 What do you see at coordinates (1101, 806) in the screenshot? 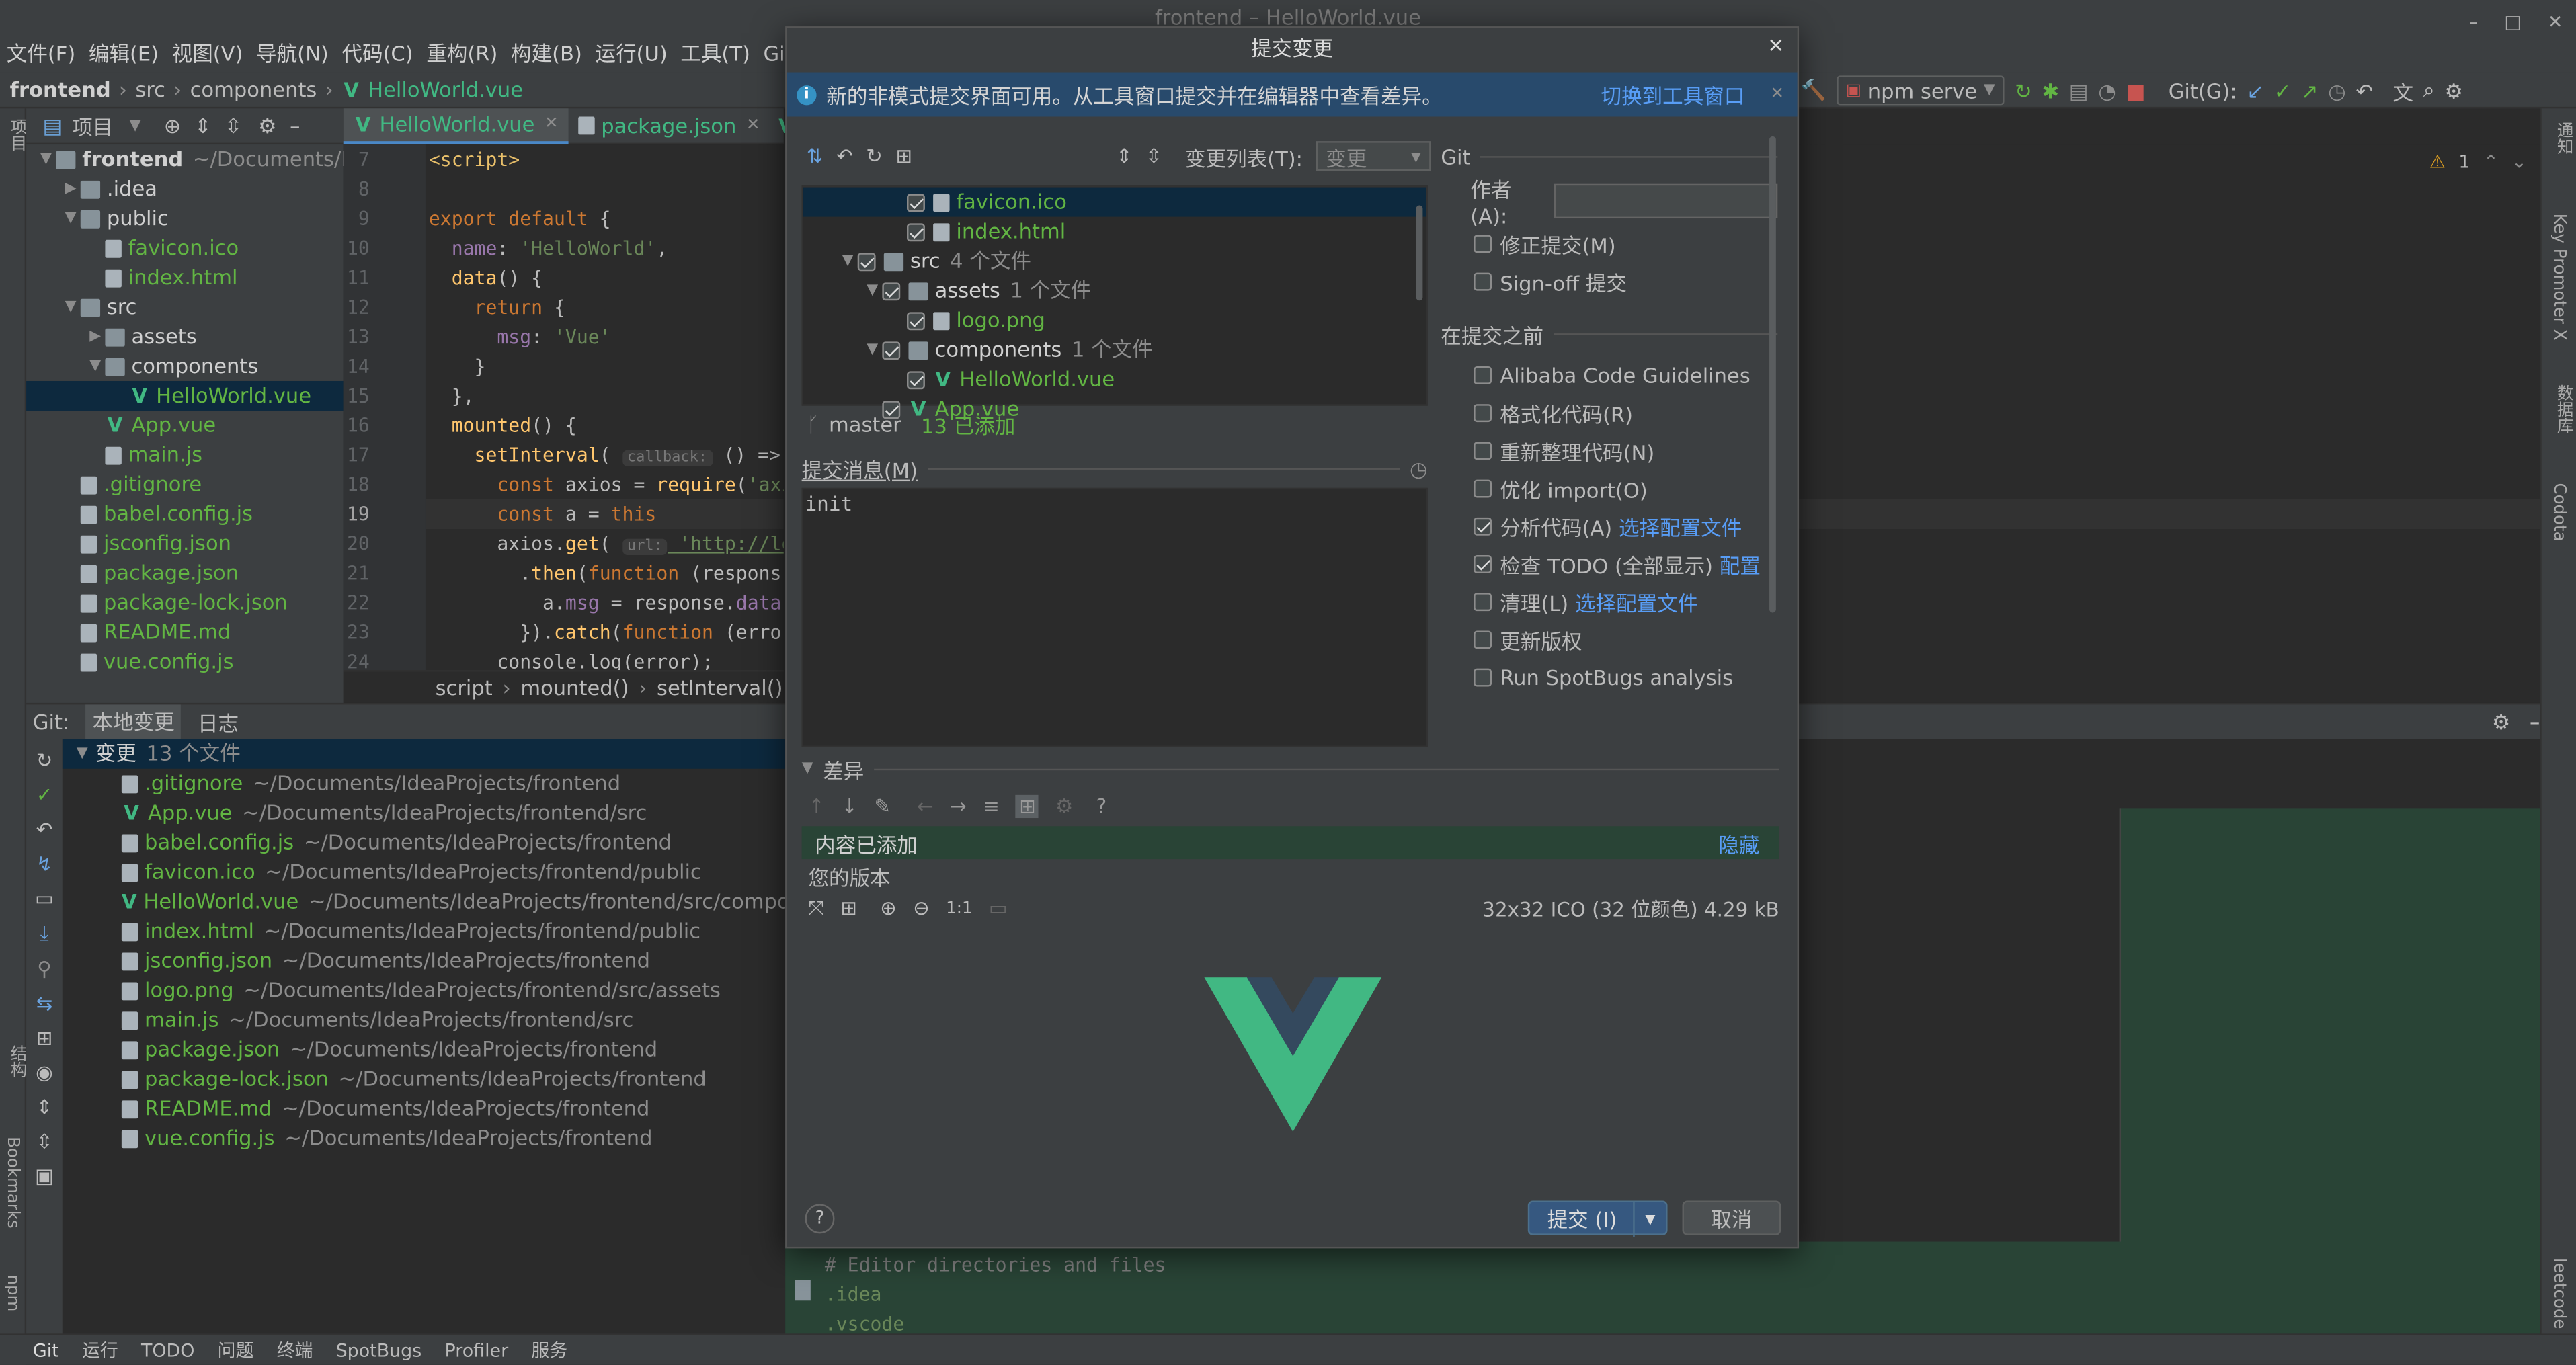
I see `help-icon: ?` at bounding box center [1101, 806].